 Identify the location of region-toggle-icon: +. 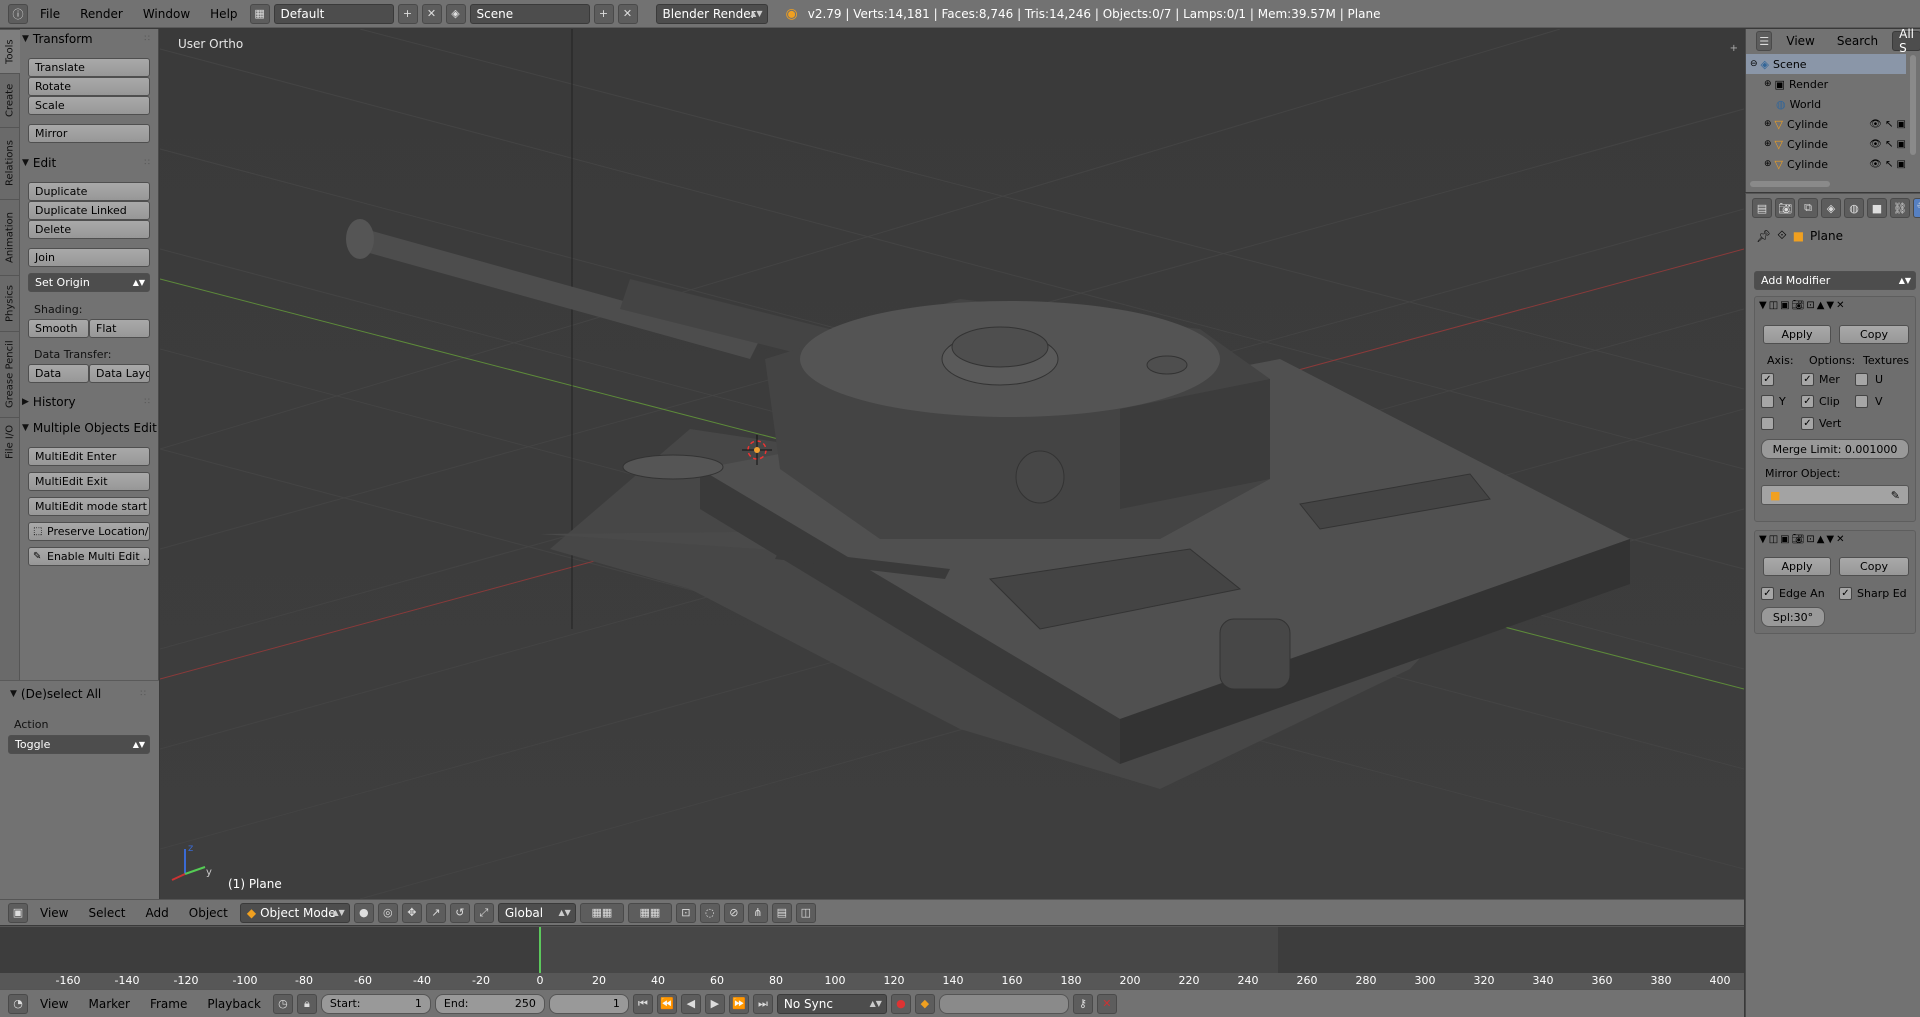
(1734, 48).